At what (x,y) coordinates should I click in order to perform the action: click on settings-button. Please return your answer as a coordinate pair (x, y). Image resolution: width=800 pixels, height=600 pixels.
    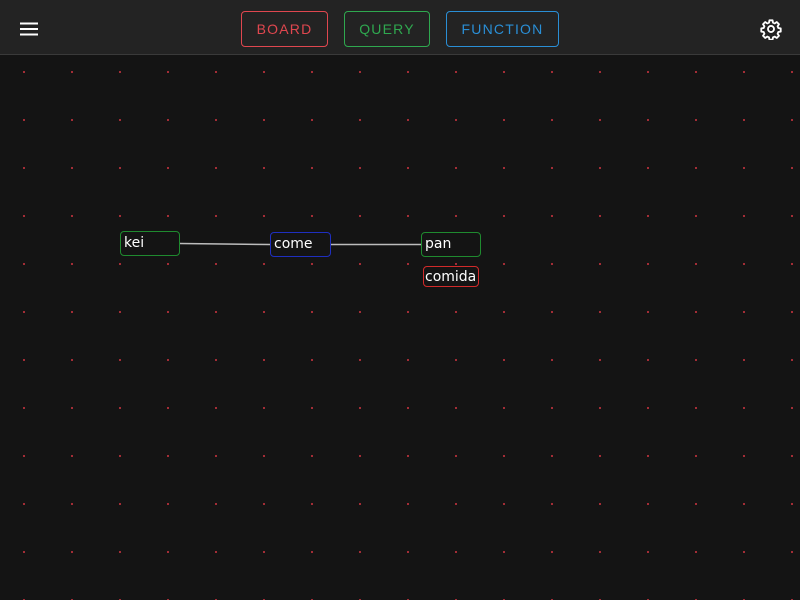
    Looking at the image, I should click on (771, 29).